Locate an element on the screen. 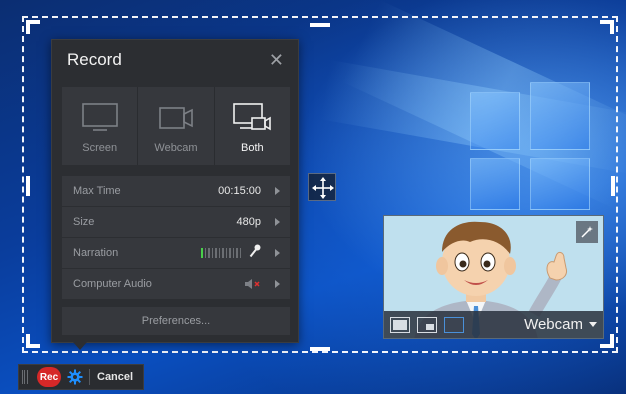  capture-mode-selector: Screen Webcam Both is located at coordinates (176, 126).